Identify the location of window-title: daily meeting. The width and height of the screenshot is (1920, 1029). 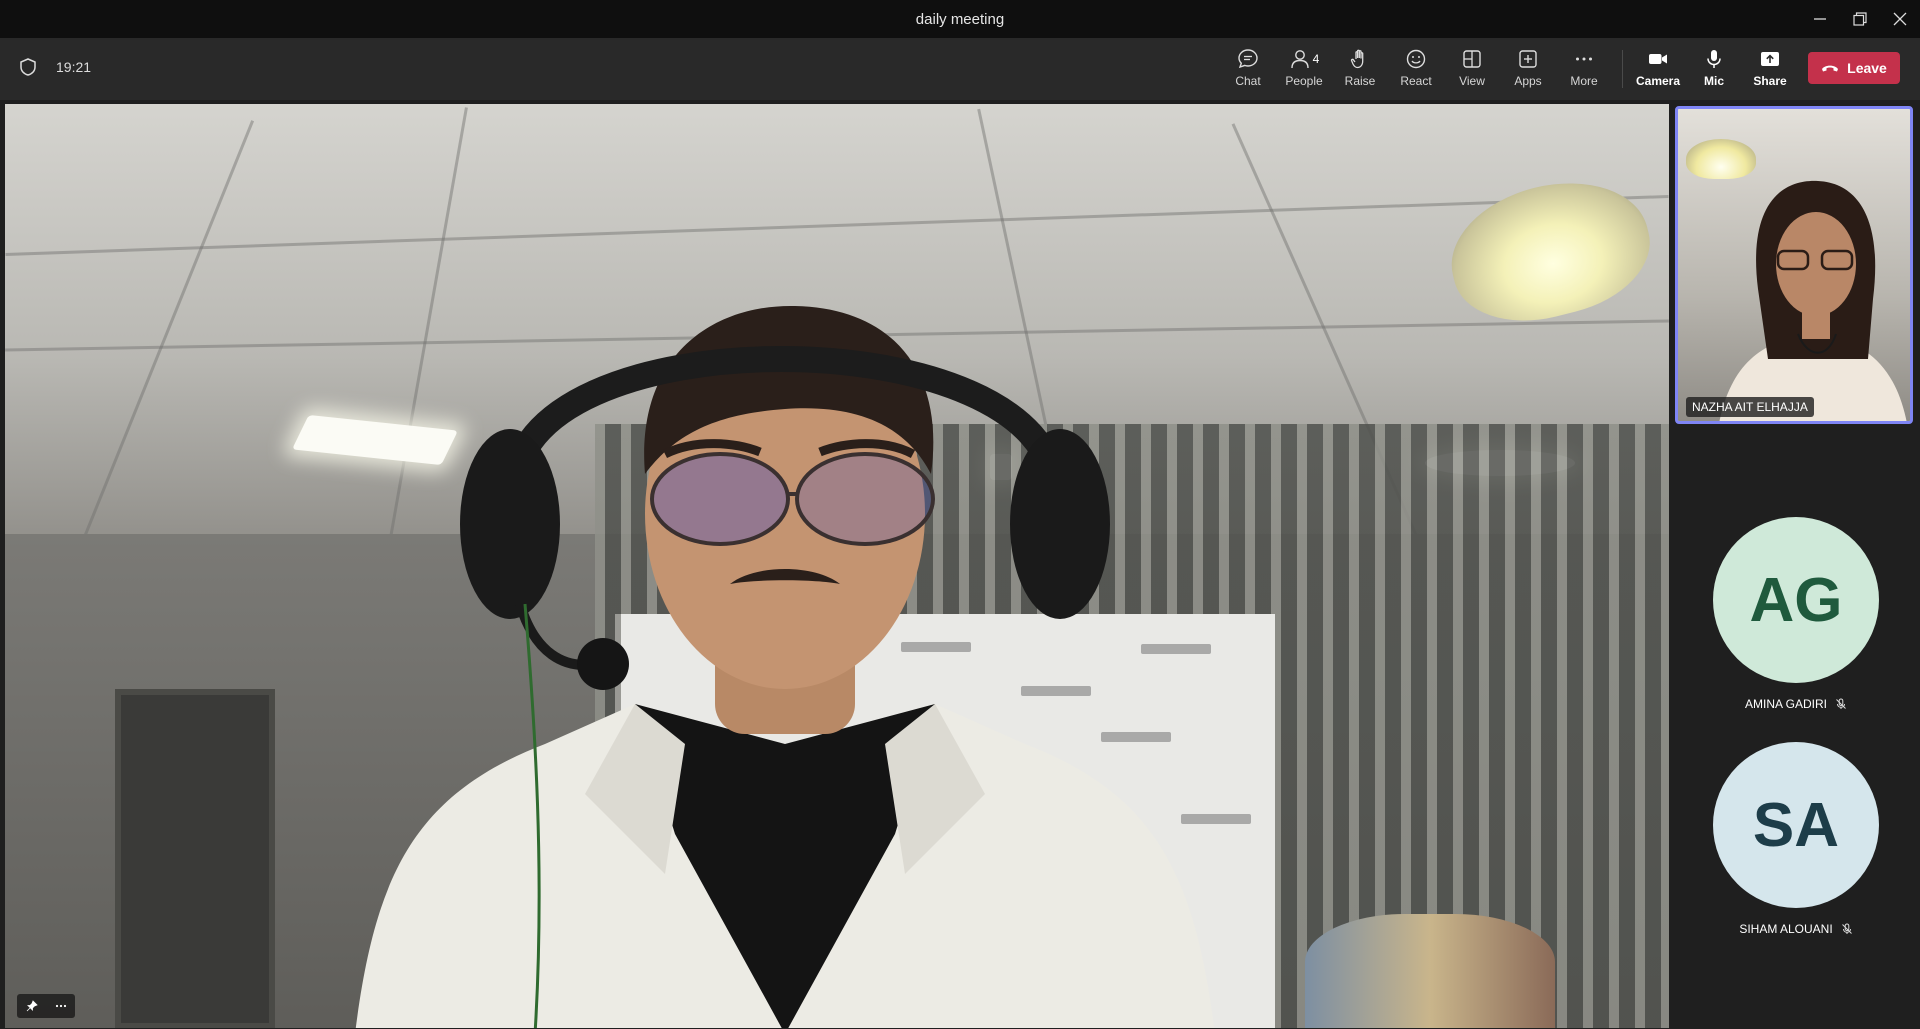
(960, 19).